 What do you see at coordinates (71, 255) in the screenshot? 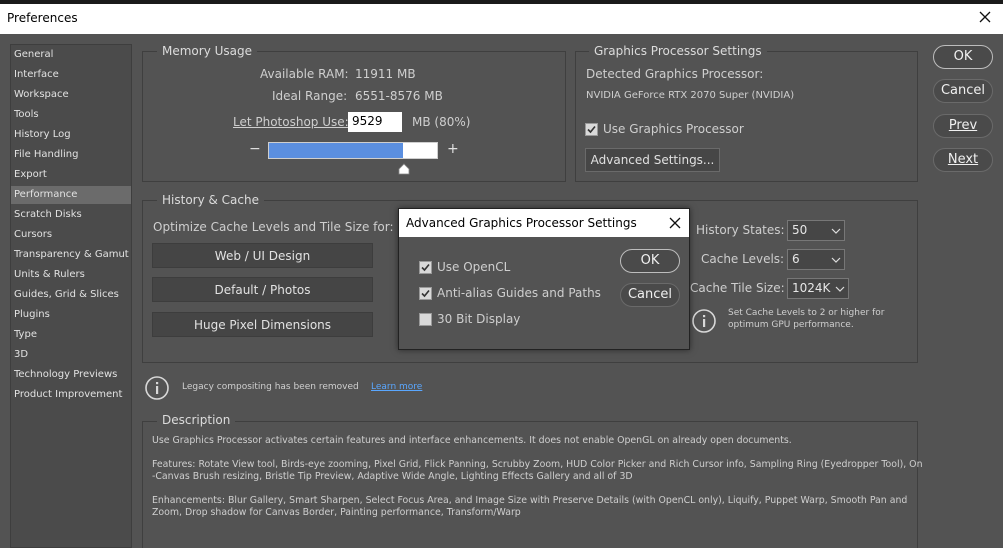
I see `sidebar-item-transparency-gamut: Transparency & Gamut` at bounding box center [71, 255].